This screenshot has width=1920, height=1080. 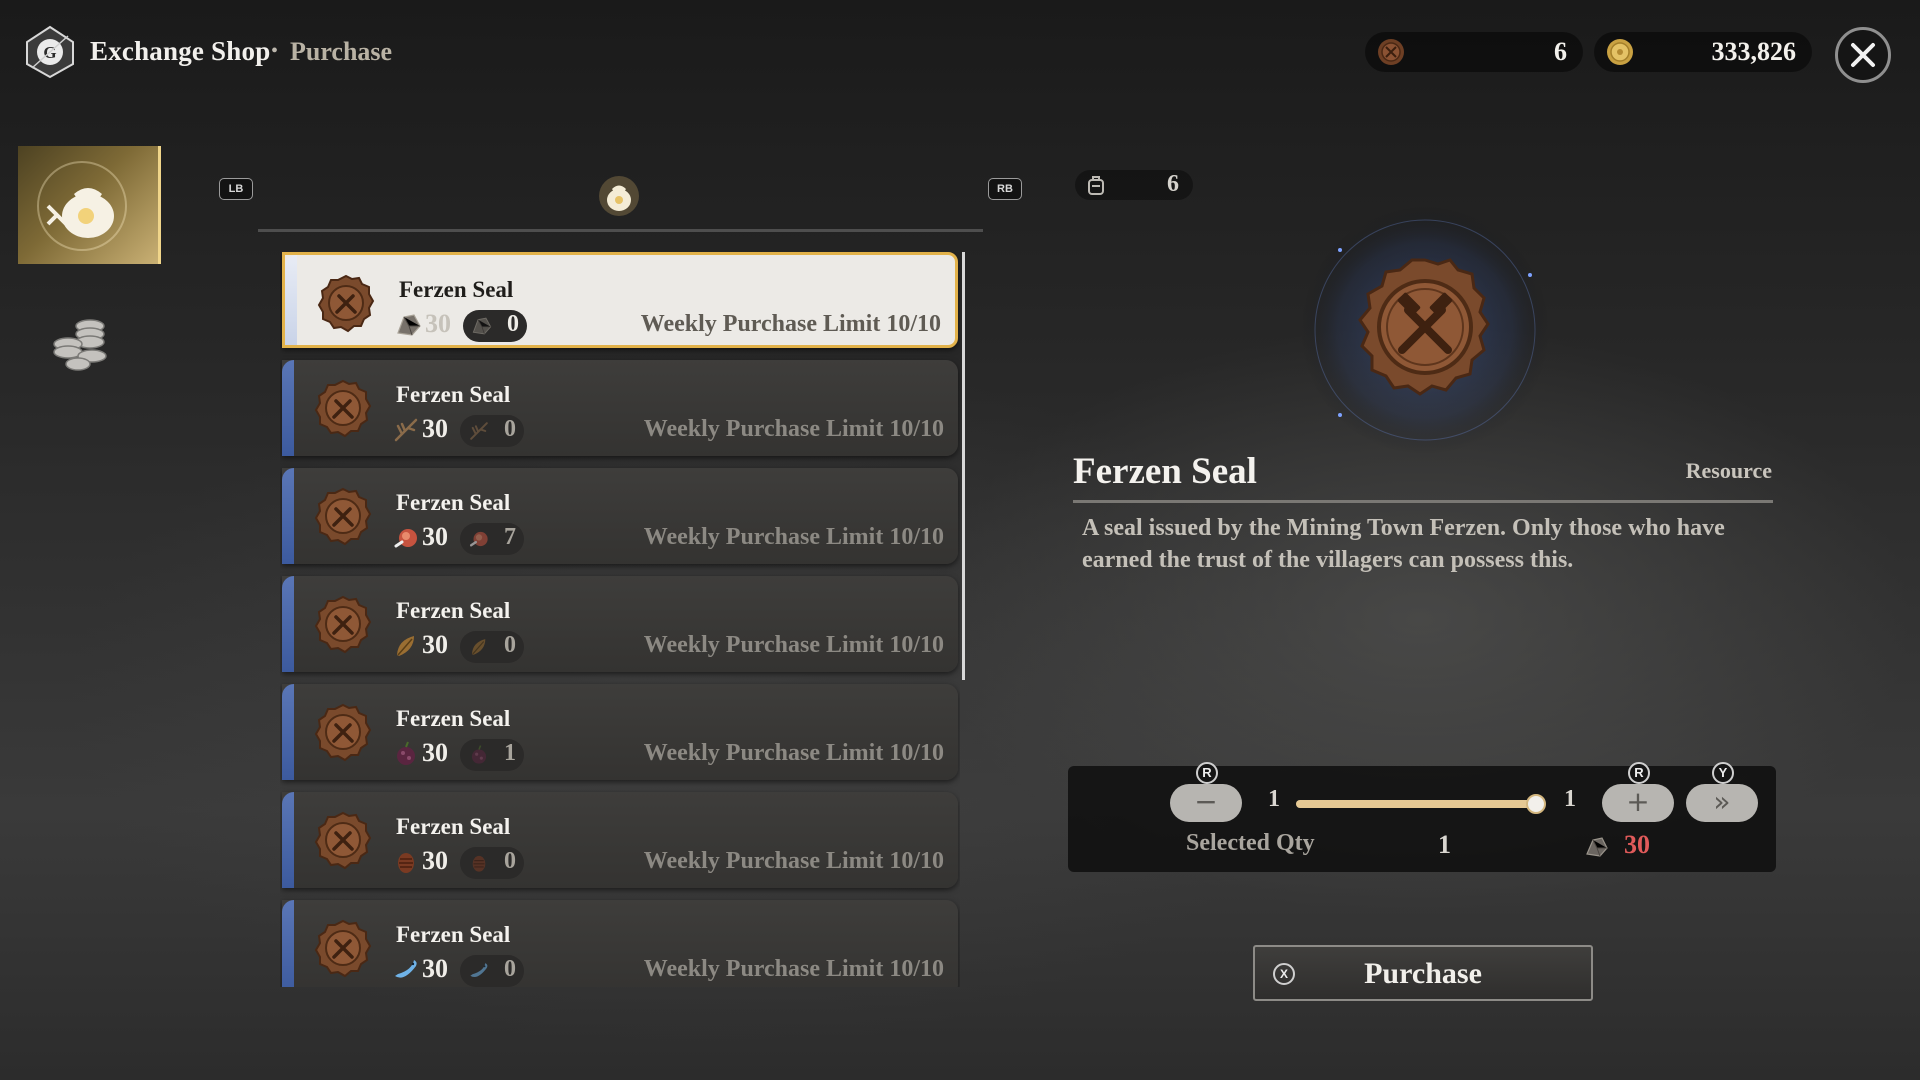 I want to click on total-cost: 30, so click(x=1637, y=844).